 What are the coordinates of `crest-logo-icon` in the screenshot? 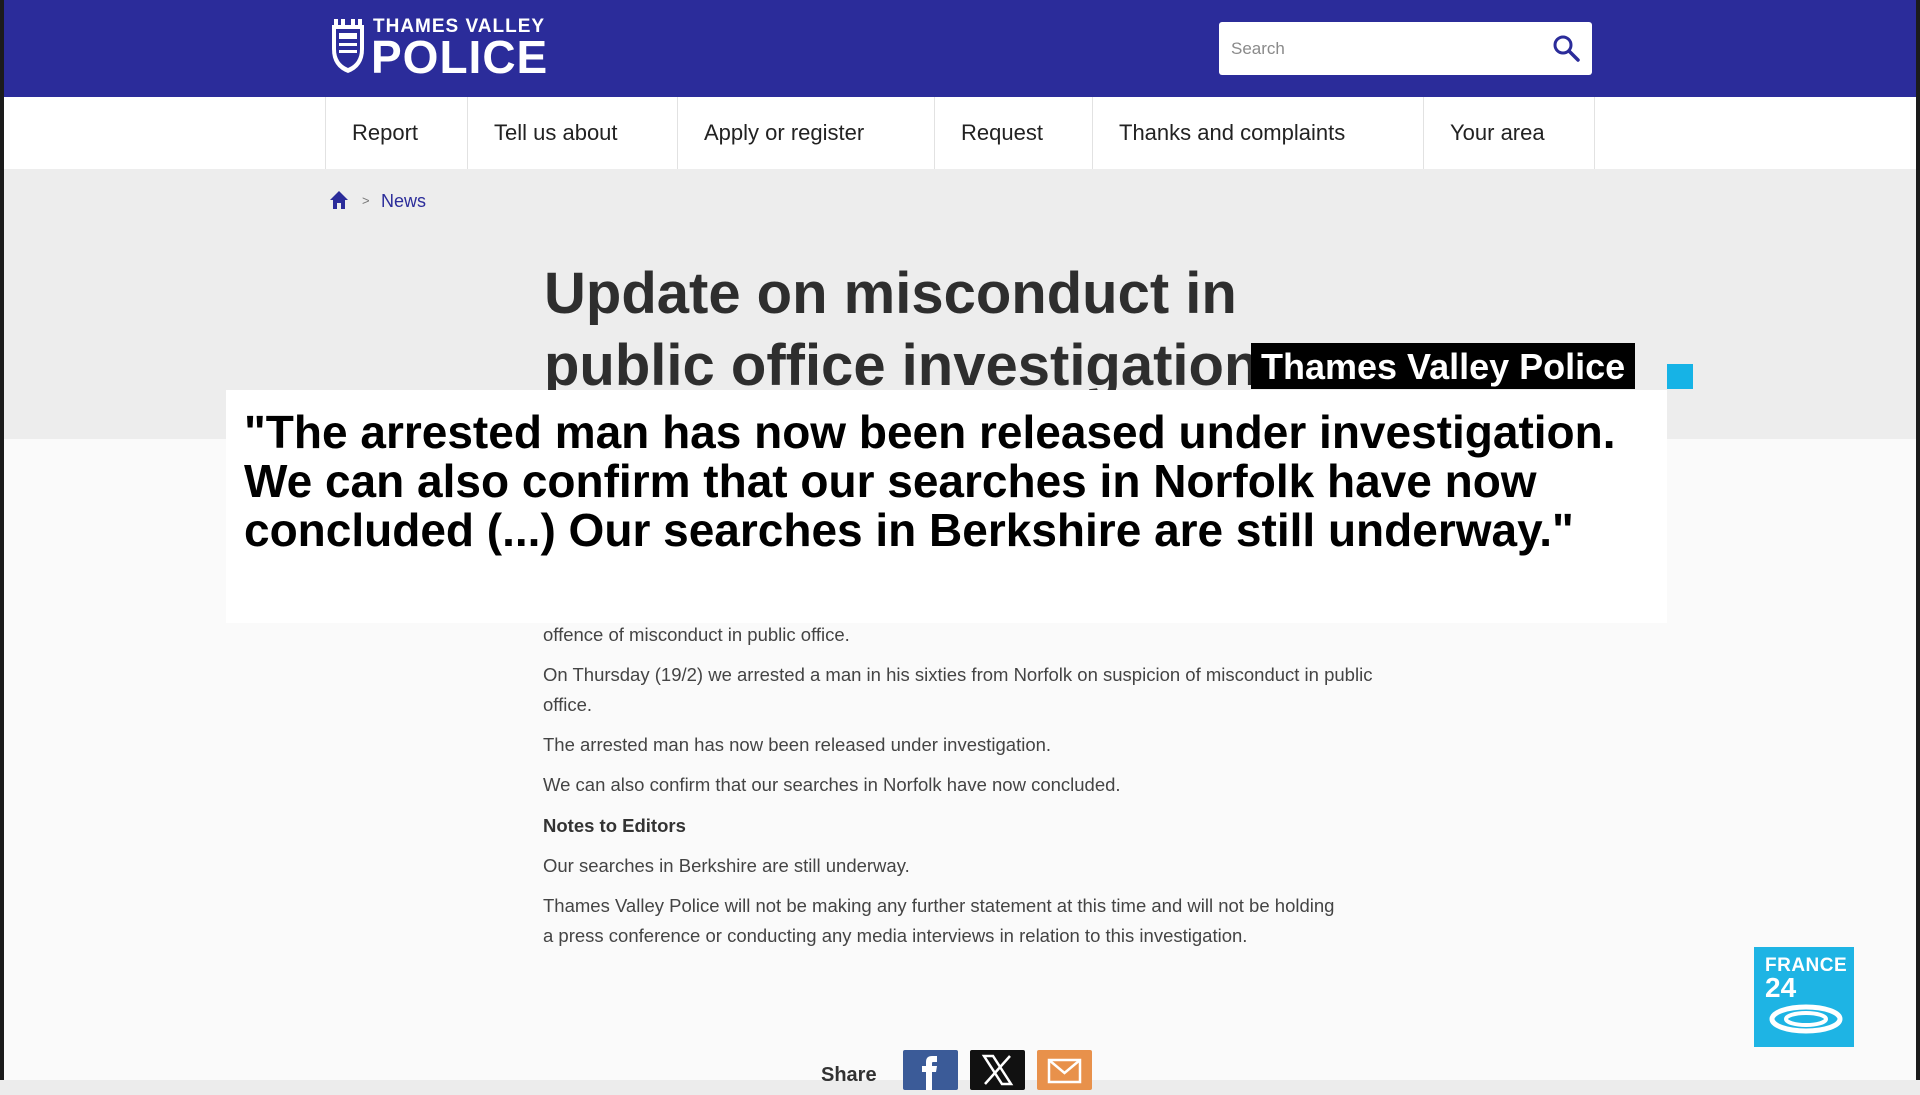 It's located at (348, 46).